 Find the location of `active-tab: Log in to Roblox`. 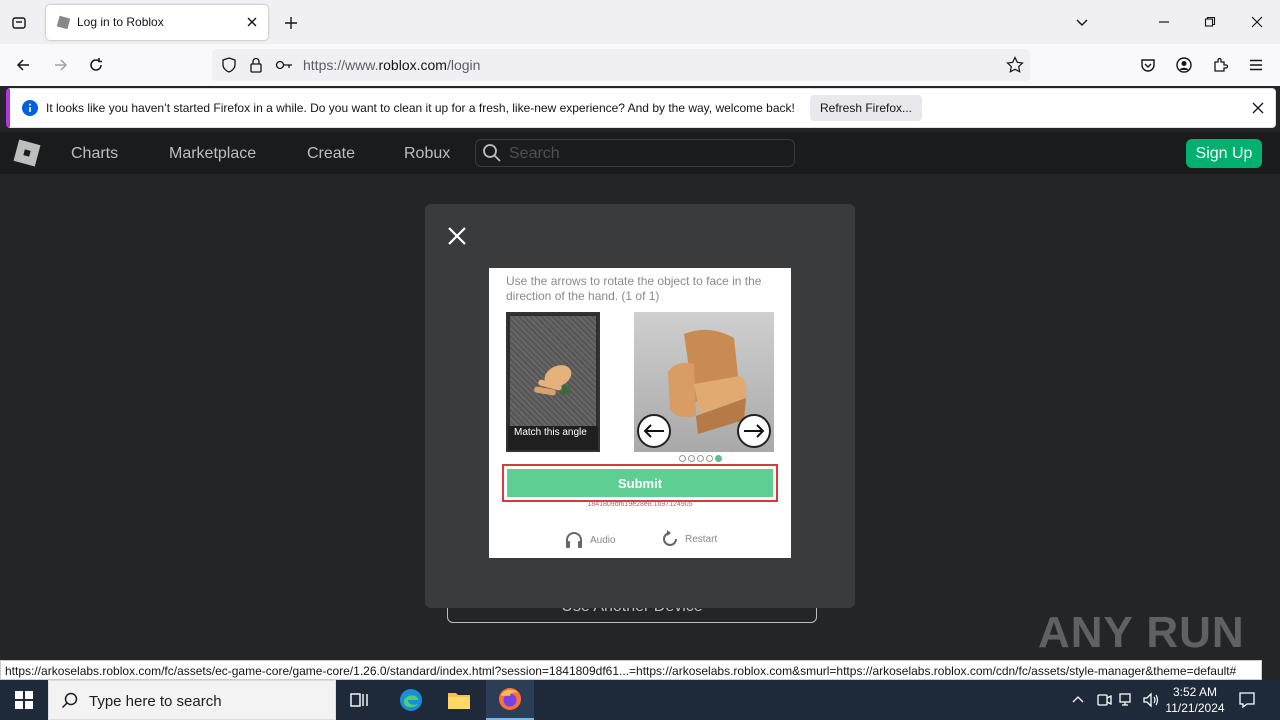

active-tab: Log in to Roblox is located at coordinates (157, 22).